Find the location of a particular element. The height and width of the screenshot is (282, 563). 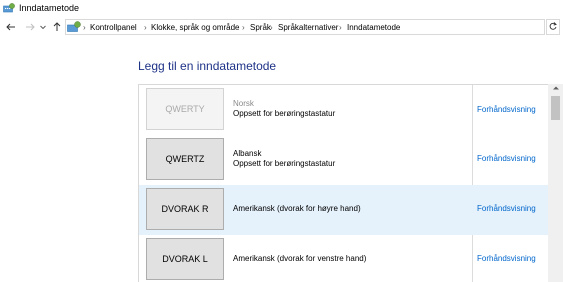

back-button is located at coordinates (11, 27).